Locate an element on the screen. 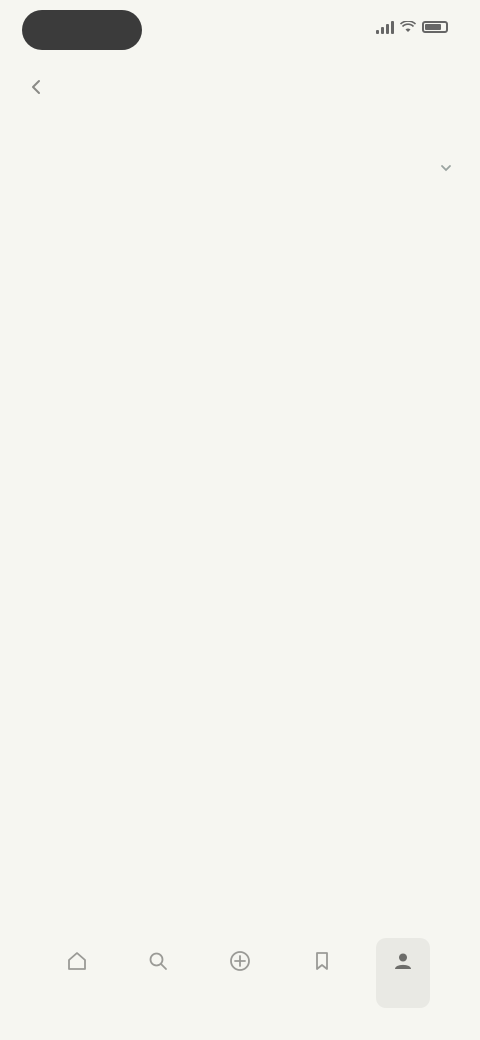 Image resolution: width=480 pixels, height=1040 pixels. home-icon is located at coordinates (77, 961).